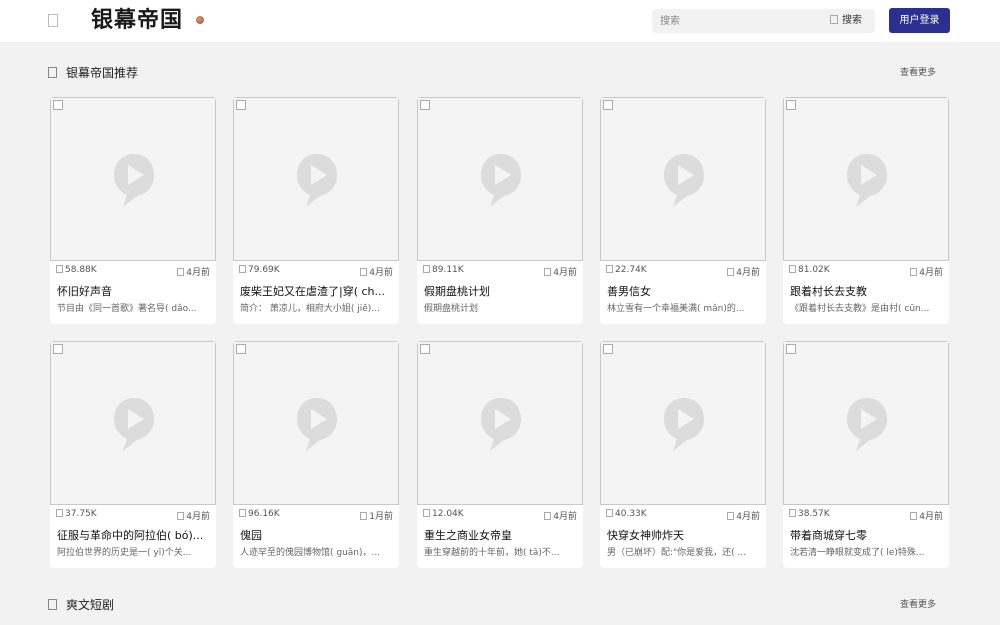 This screenshot has height=625, width=1000. What do you see at coordinates (683, 536) in the screenshot?
I see `card-title: 快穿女神帅炸天` at bounding box center [683, 536].